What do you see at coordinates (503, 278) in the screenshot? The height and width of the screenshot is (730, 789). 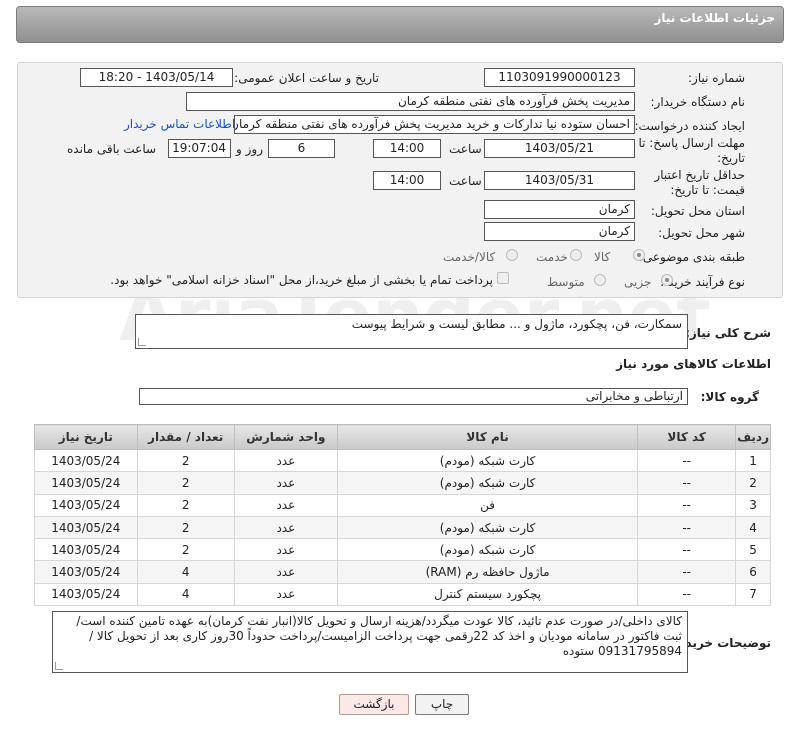 I see `treasury-checkbox` at bounding box center [503, 278].